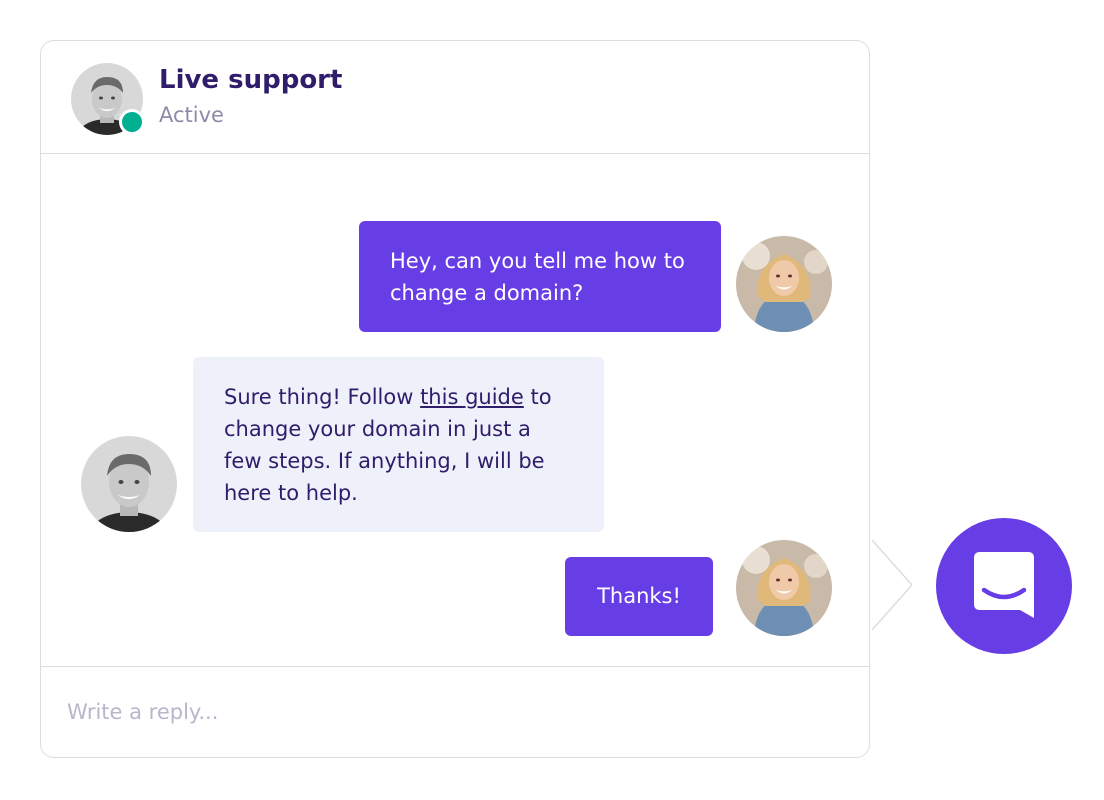 This screenshot has height=800, width=1104. I want to click on composer, so click(455, 711).